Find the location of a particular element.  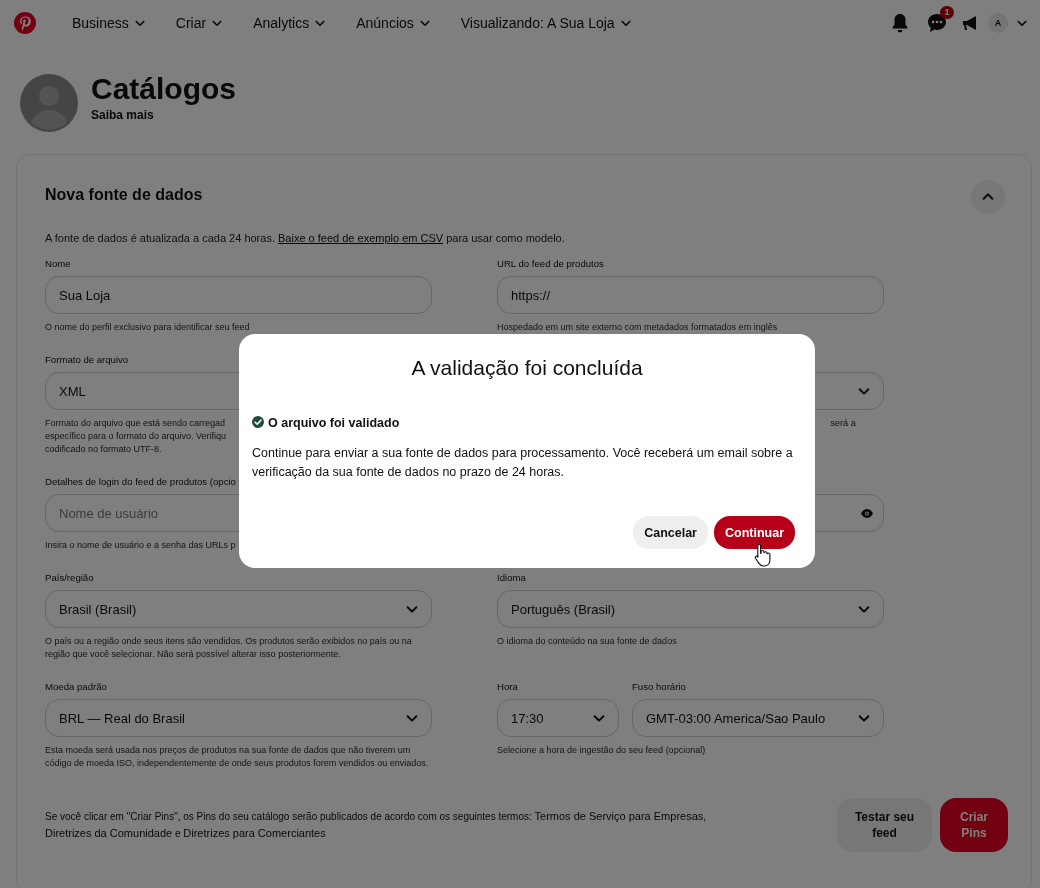

page-title: Catálogos is located at coordinates (164, 89).